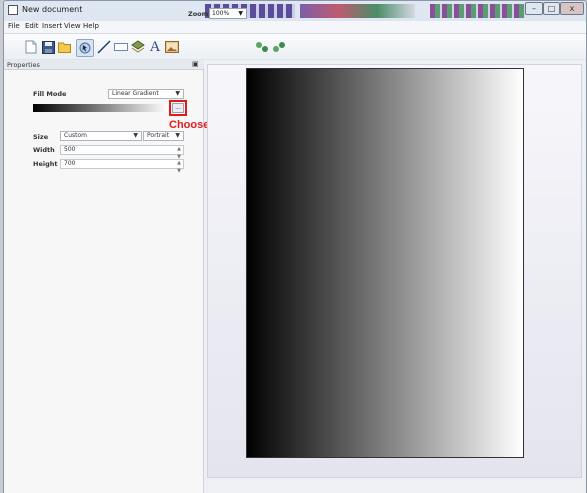 Image resolution: width=587 pixels, height=493 pixels. I want to click on size-select: Custom ▼, so click(101, 136).